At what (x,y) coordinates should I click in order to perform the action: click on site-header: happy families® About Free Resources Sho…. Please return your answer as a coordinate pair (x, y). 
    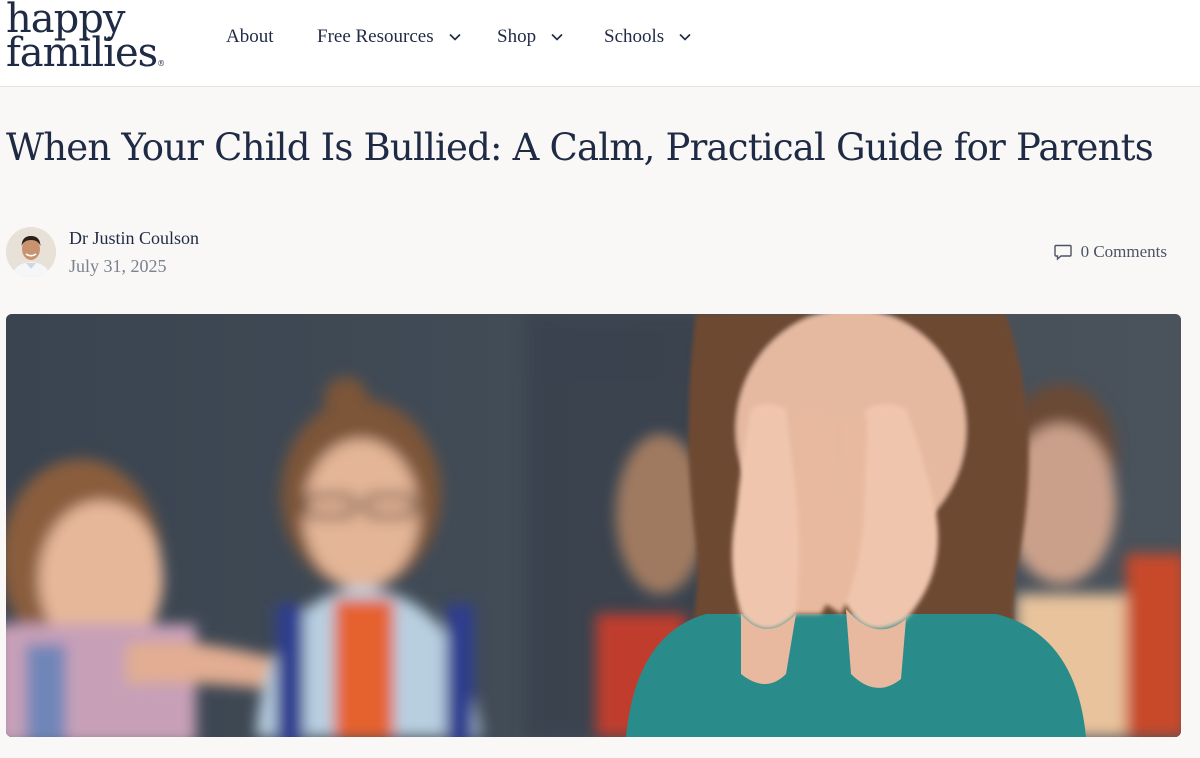
    Looking at the image, I should click on (600, 43).